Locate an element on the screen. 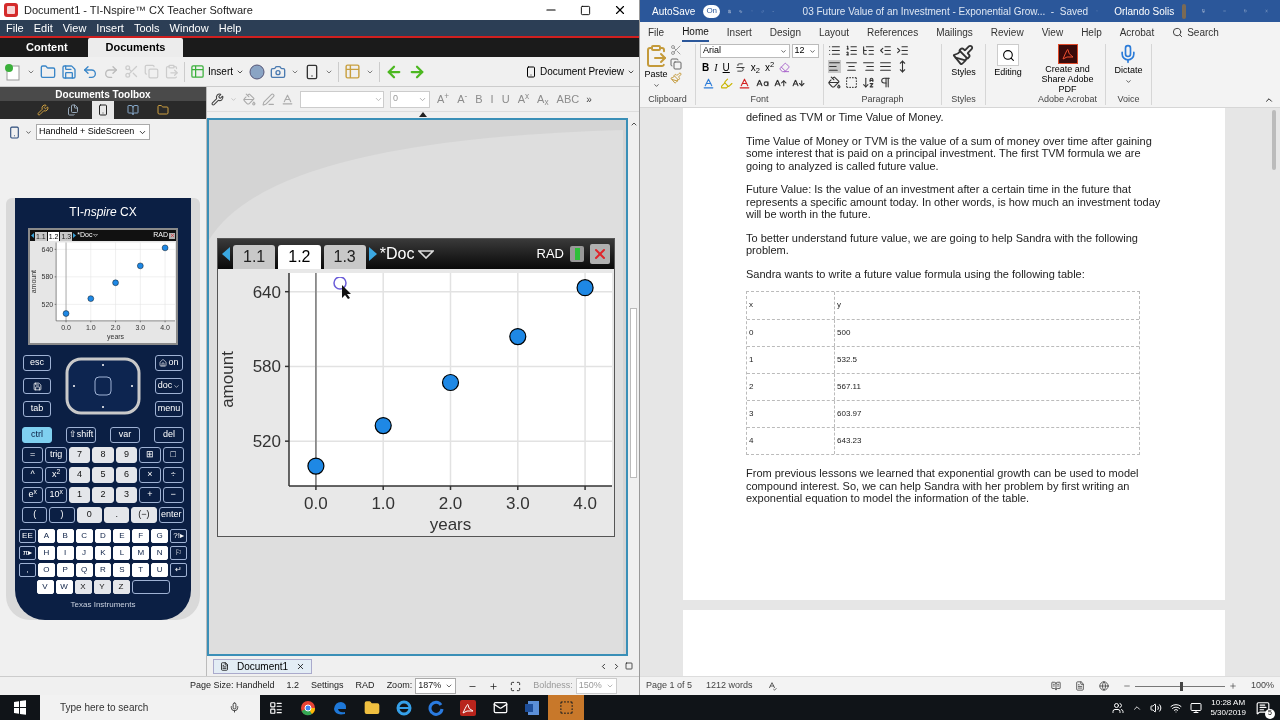 This screenshot has height=720, width=1280. pdf-app-icon is located at coordinates (468, 707).